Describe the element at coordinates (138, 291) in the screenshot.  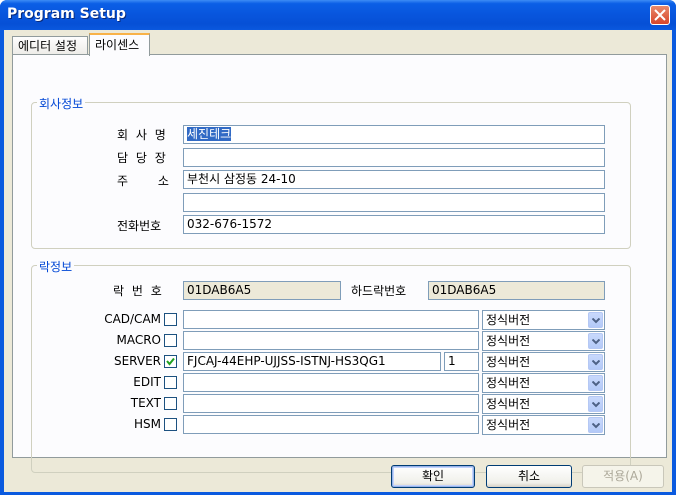
I see `lock-number-label: 락 번 호` at that location.